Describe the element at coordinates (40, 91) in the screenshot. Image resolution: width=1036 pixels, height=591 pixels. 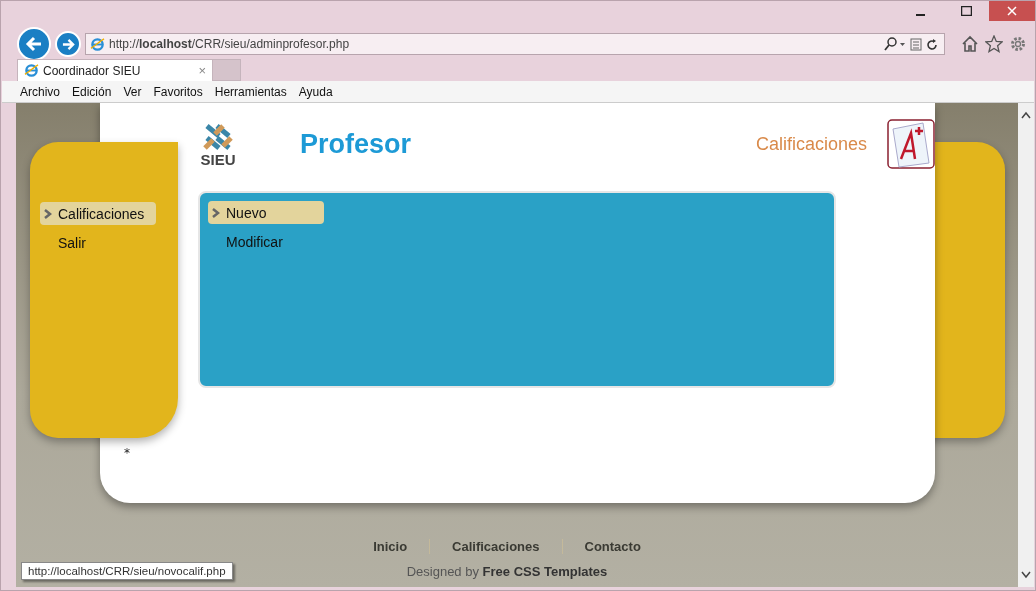
I see `menu-item: Archivo` at that location.